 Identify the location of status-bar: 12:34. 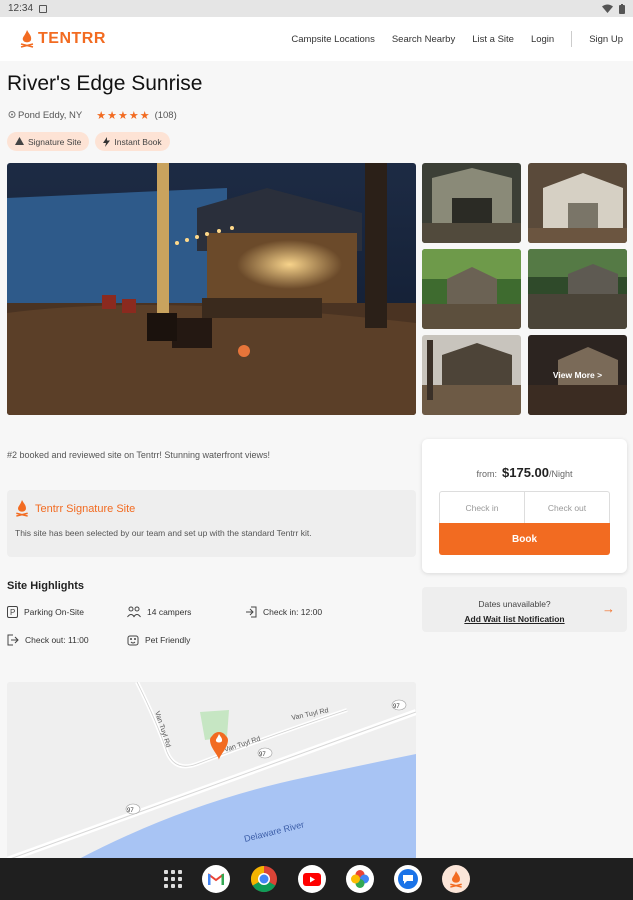
(316, 8).